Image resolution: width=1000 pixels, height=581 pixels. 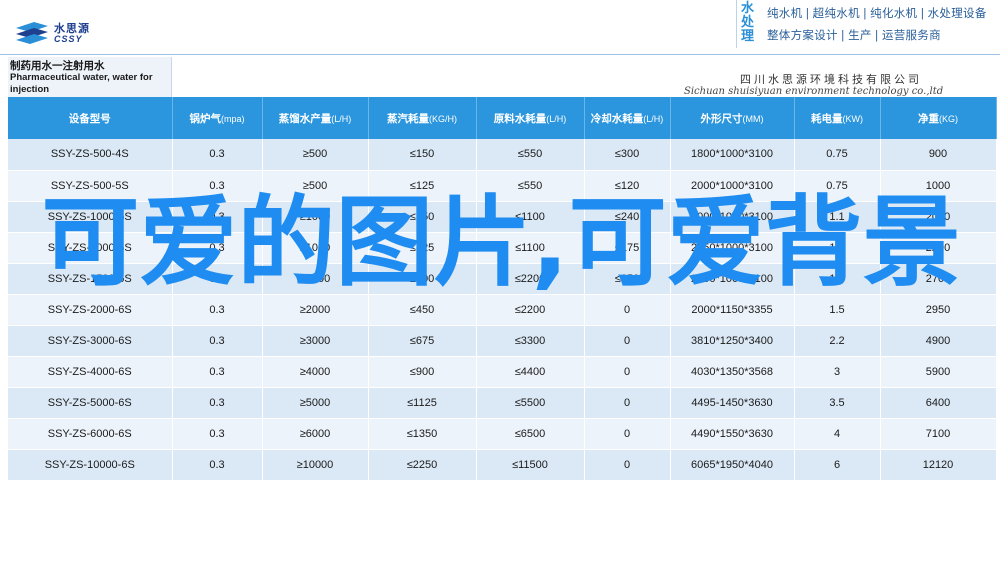 What do you see at coordinates (315, 155) in the screenshot?
I see `table-cell: ≥500` at bounding box center [315, 155].